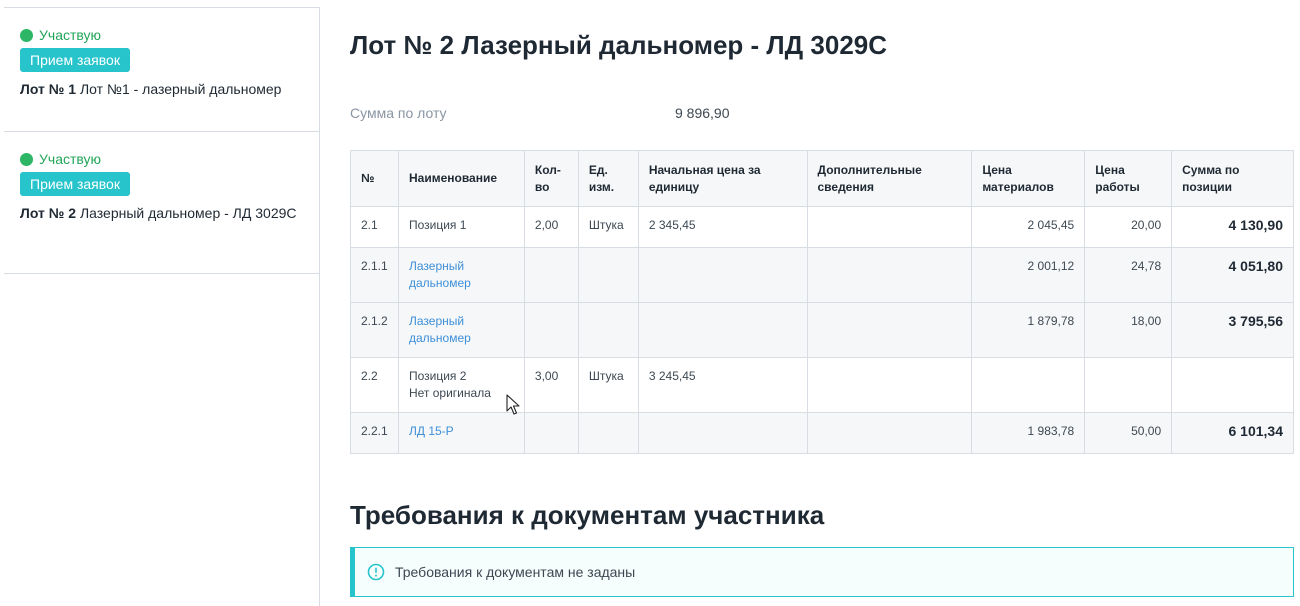 This screenshot has width=1300, height=606. Describe the element at coordinates (162, 440) in the screenshot. I see `sidebar-empty-area` at that location.